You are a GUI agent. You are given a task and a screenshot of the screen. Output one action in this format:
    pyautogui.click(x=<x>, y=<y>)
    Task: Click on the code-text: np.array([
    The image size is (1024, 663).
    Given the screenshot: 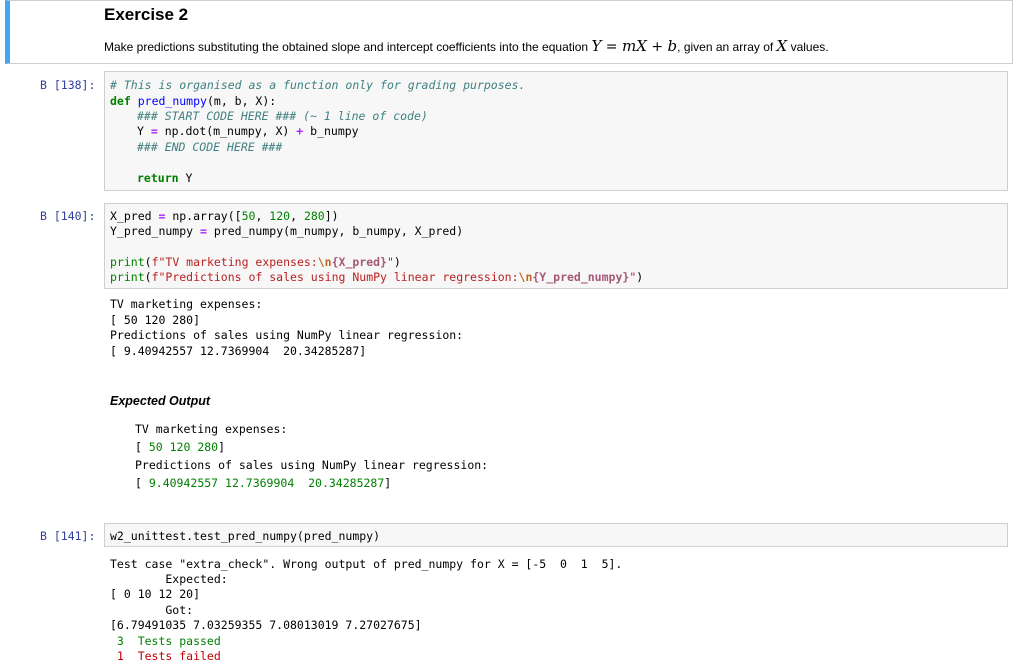 What is the action you would take?
    pyautogui.click(x=203, y=216)
    